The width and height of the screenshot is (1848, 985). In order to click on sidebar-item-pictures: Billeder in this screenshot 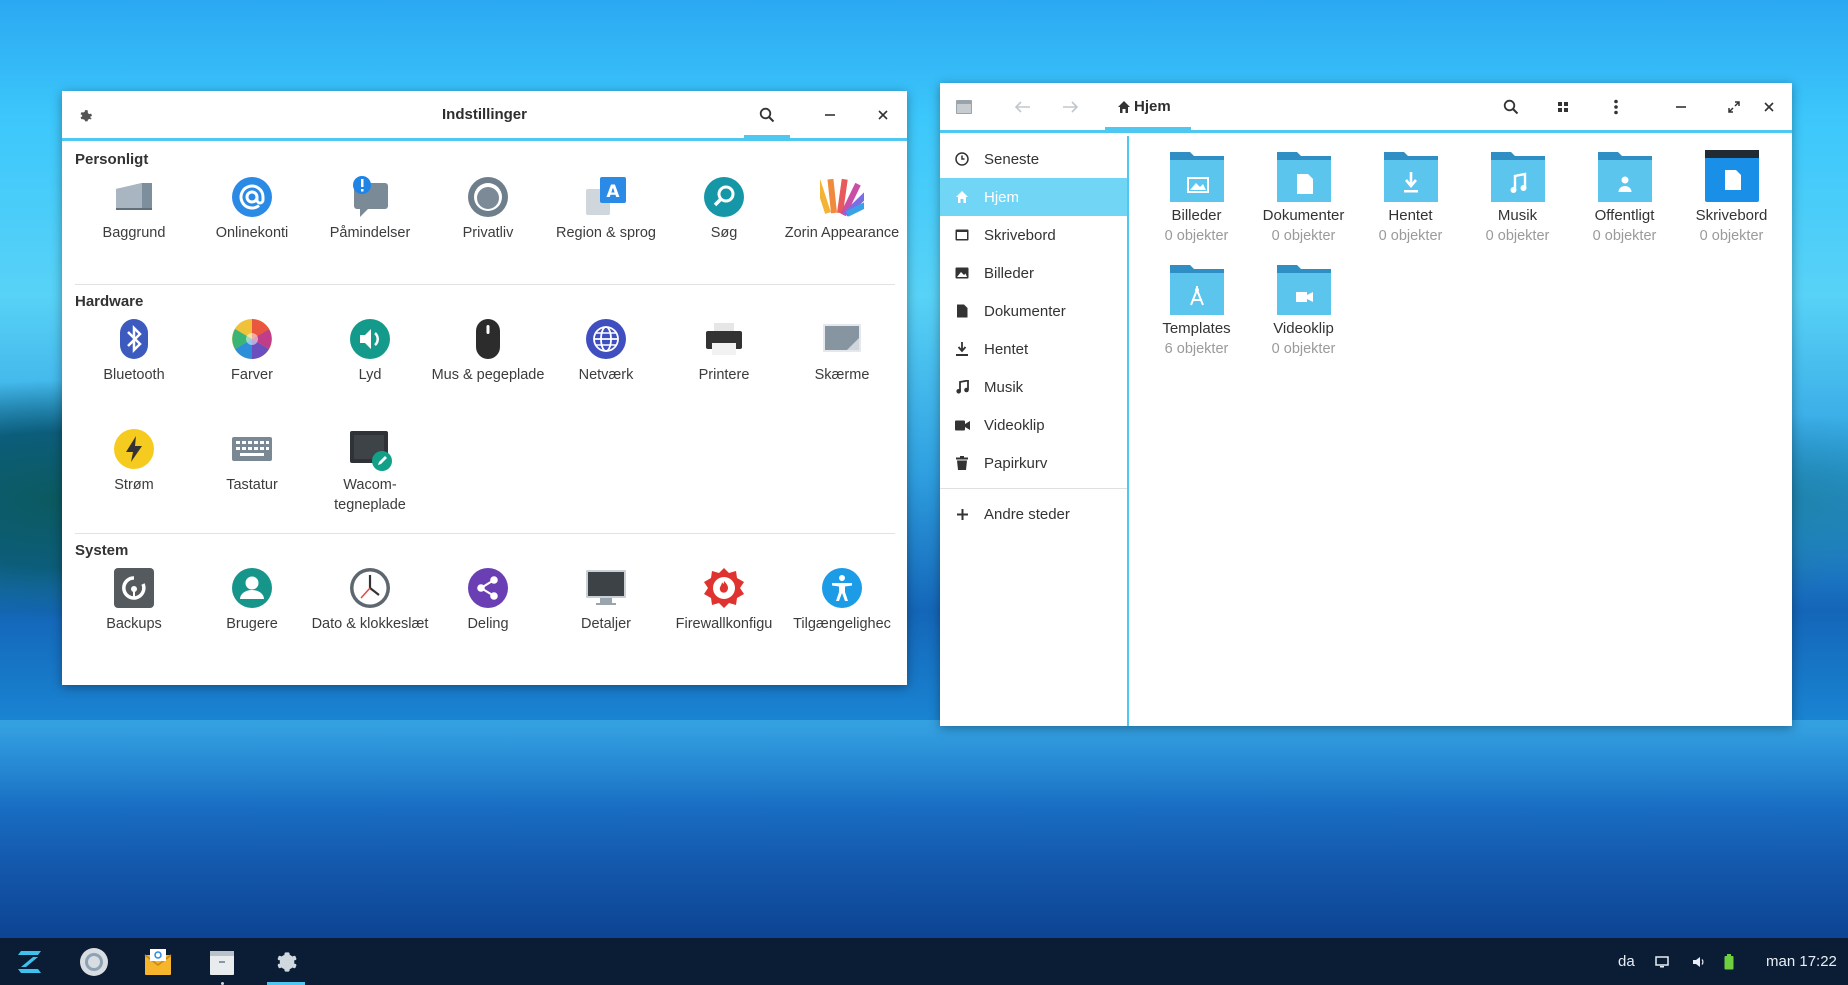, I will do `click(1033, 273)`.